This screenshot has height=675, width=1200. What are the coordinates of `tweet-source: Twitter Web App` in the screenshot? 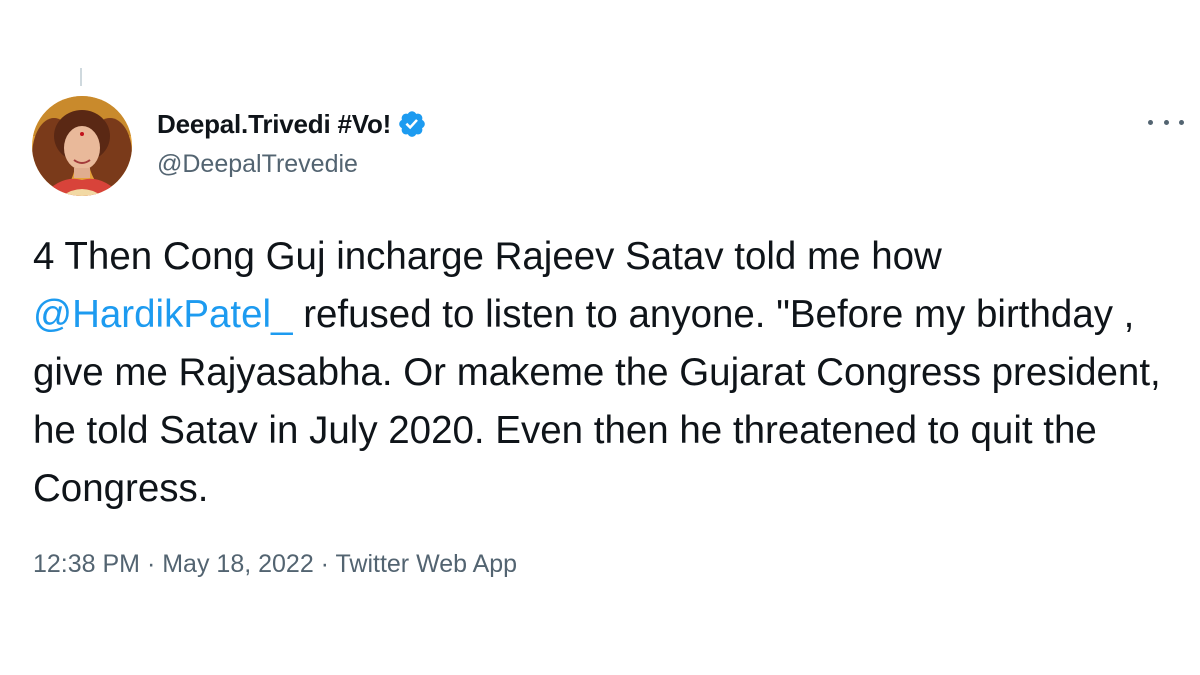 It's located at (427, 564).